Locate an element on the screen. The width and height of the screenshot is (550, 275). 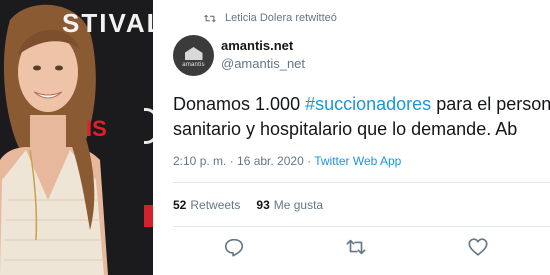
tweet-actions is located at coordinates (351, 248).